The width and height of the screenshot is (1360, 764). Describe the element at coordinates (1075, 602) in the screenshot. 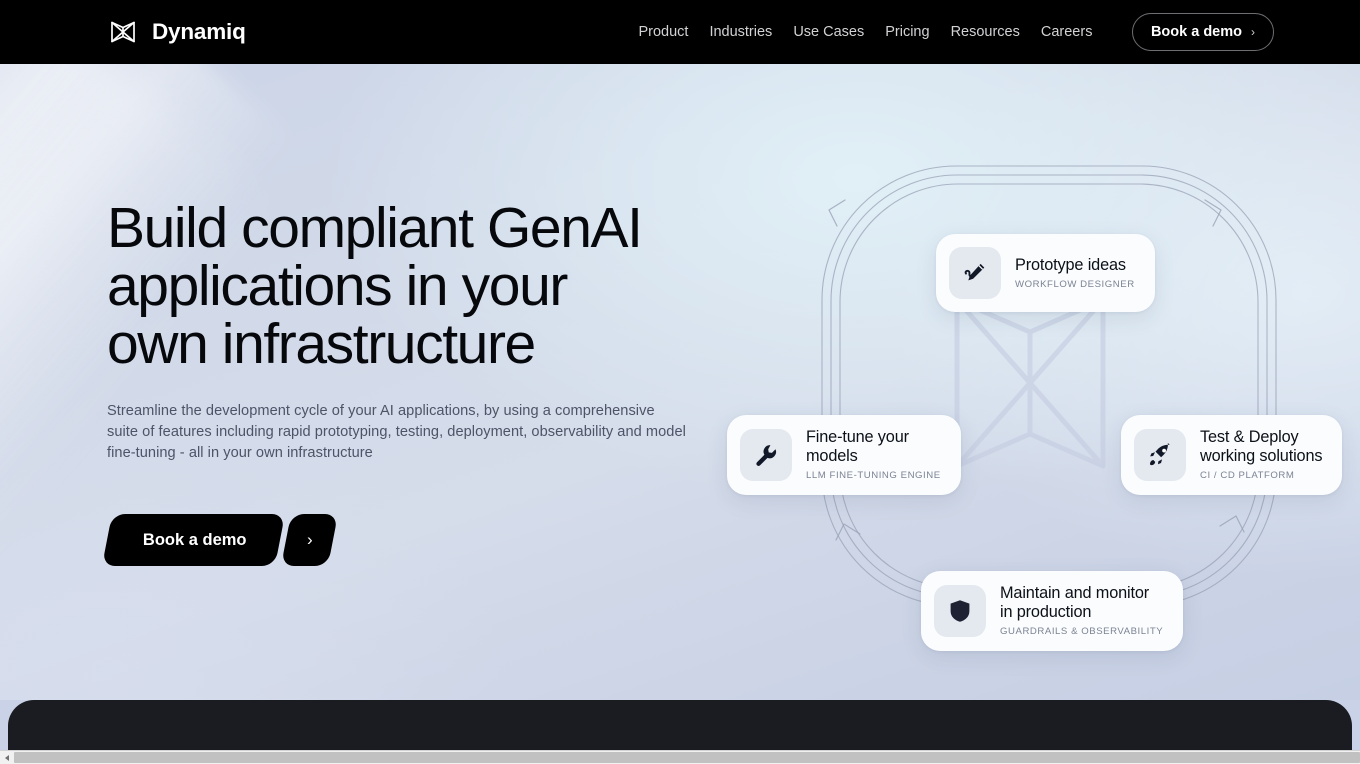

I see `card-title: Maintain and monitor in production` at that location.